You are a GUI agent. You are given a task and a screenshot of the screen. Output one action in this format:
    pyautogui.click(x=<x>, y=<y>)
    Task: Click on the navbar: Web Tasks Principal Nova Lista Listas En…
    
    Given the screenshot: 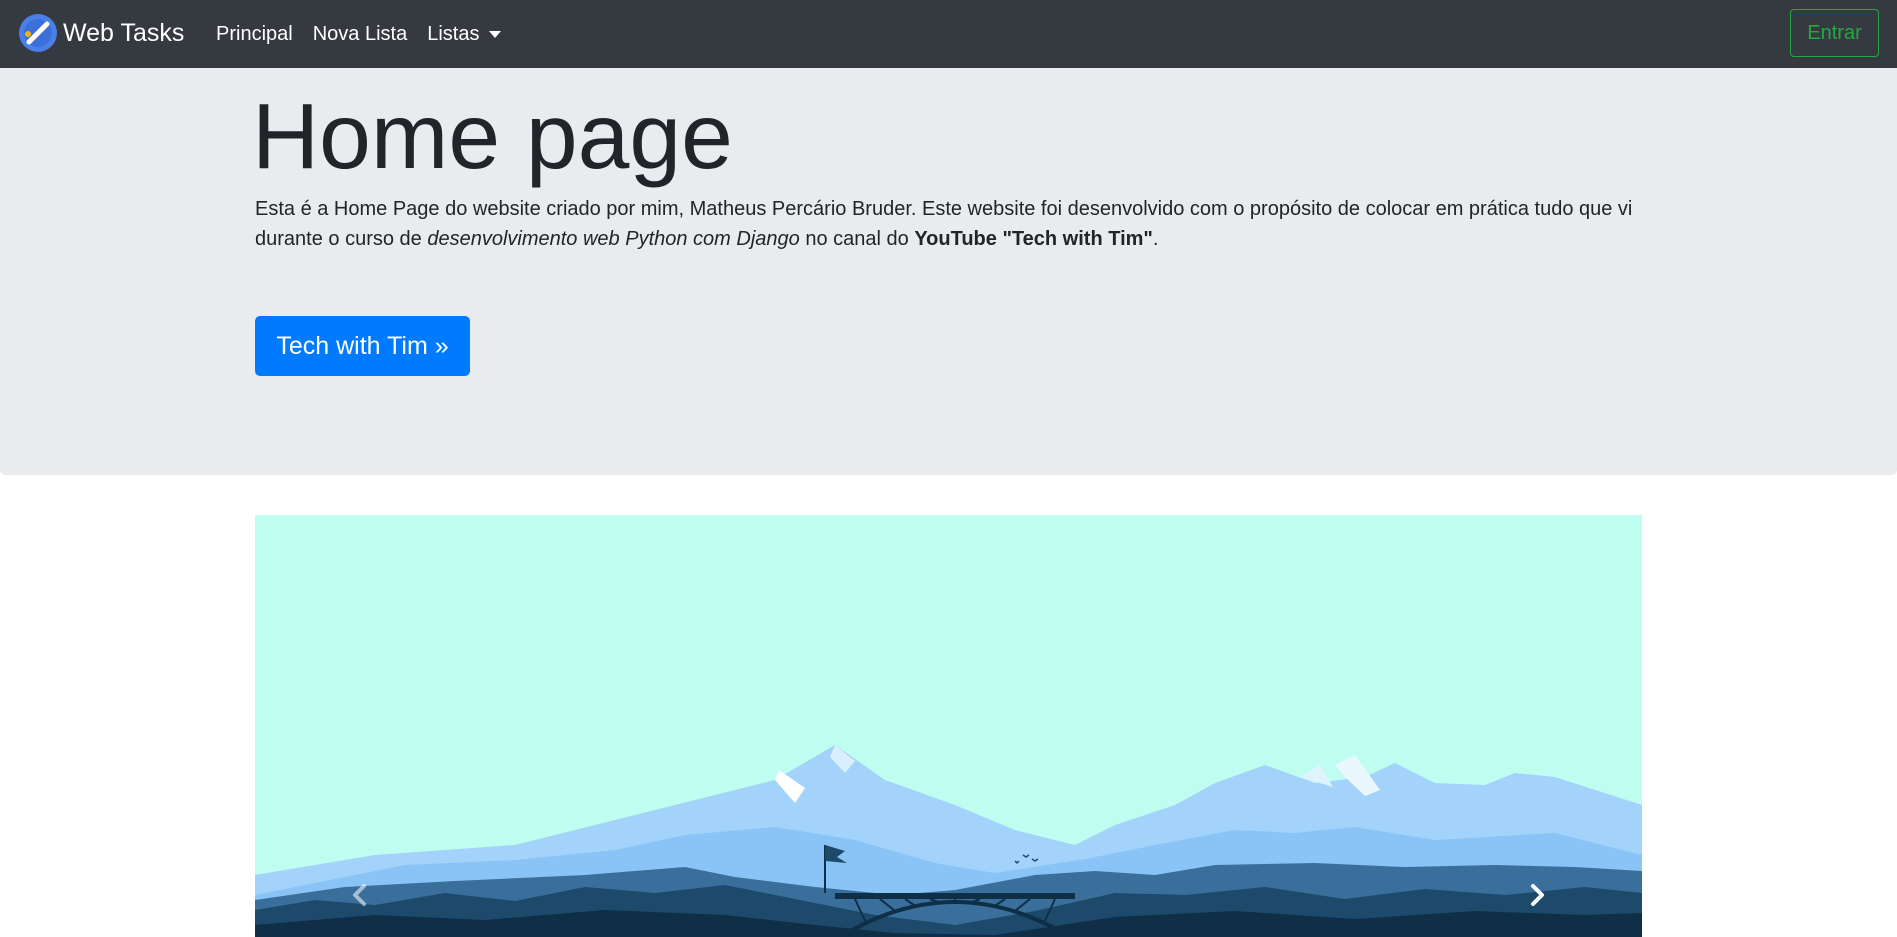 What is the action you would take?
    pyautogui.click(x=948, y=34)
    